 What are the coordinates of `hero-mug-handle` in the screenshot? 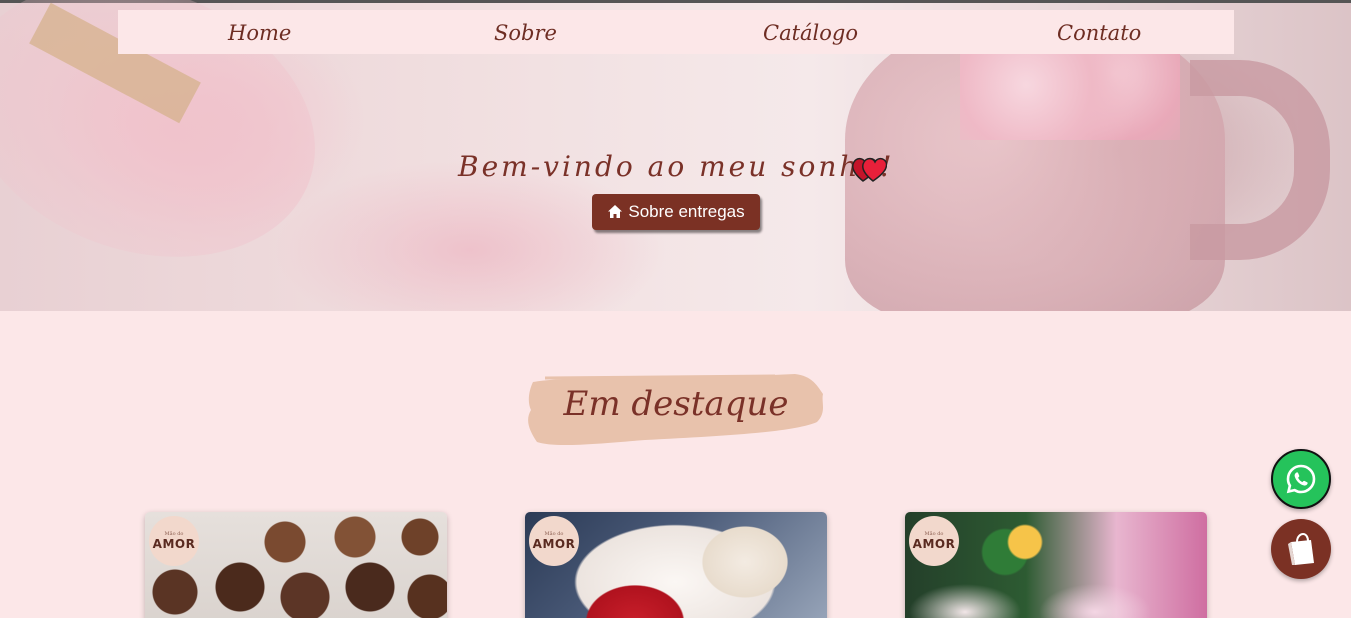 It's located at (1260, 160).